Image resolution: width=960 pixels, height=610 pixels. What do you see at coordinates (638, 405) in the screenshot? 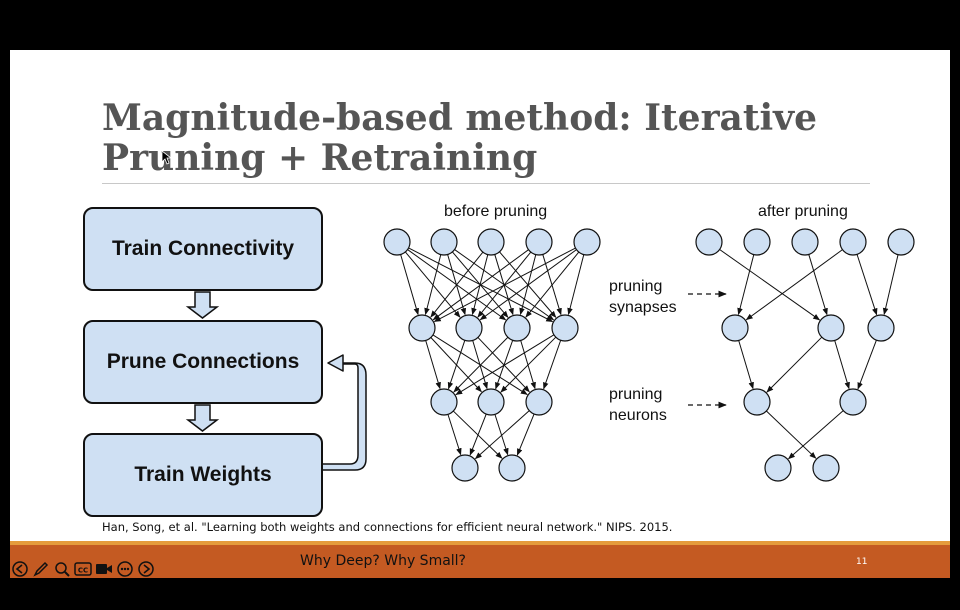
I see `pruning-neurons-label: pruning neurons` at bounding box center [638, 405].